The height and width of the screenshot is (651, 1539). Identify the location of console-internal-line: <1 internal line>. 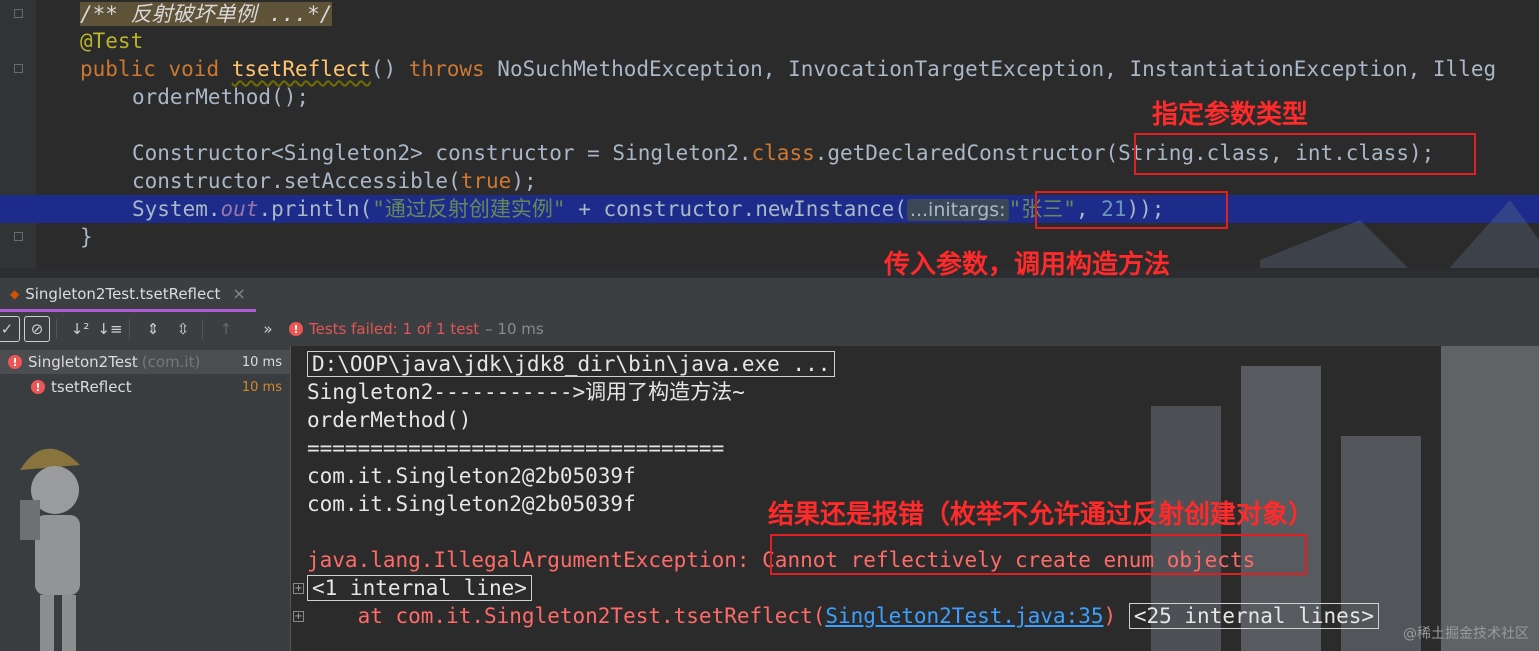
(419, 588).